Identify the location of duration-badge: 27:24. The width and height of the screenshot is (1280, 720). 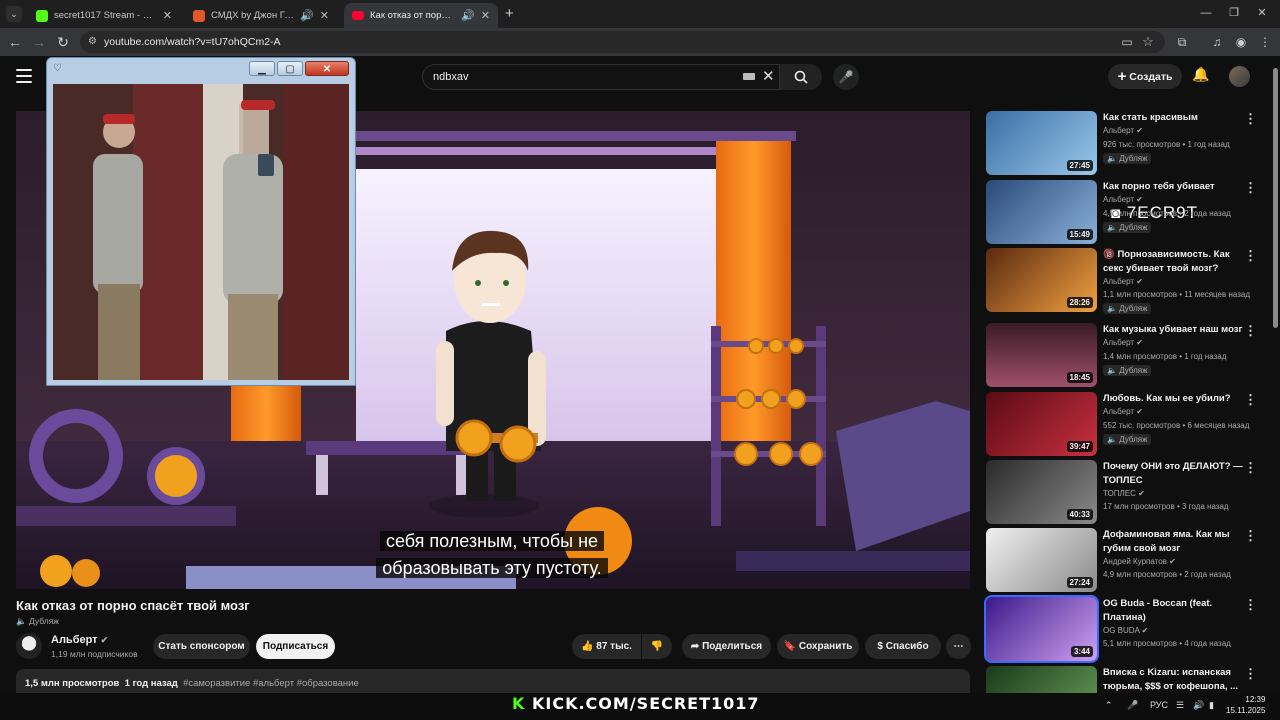
(1079, 582).